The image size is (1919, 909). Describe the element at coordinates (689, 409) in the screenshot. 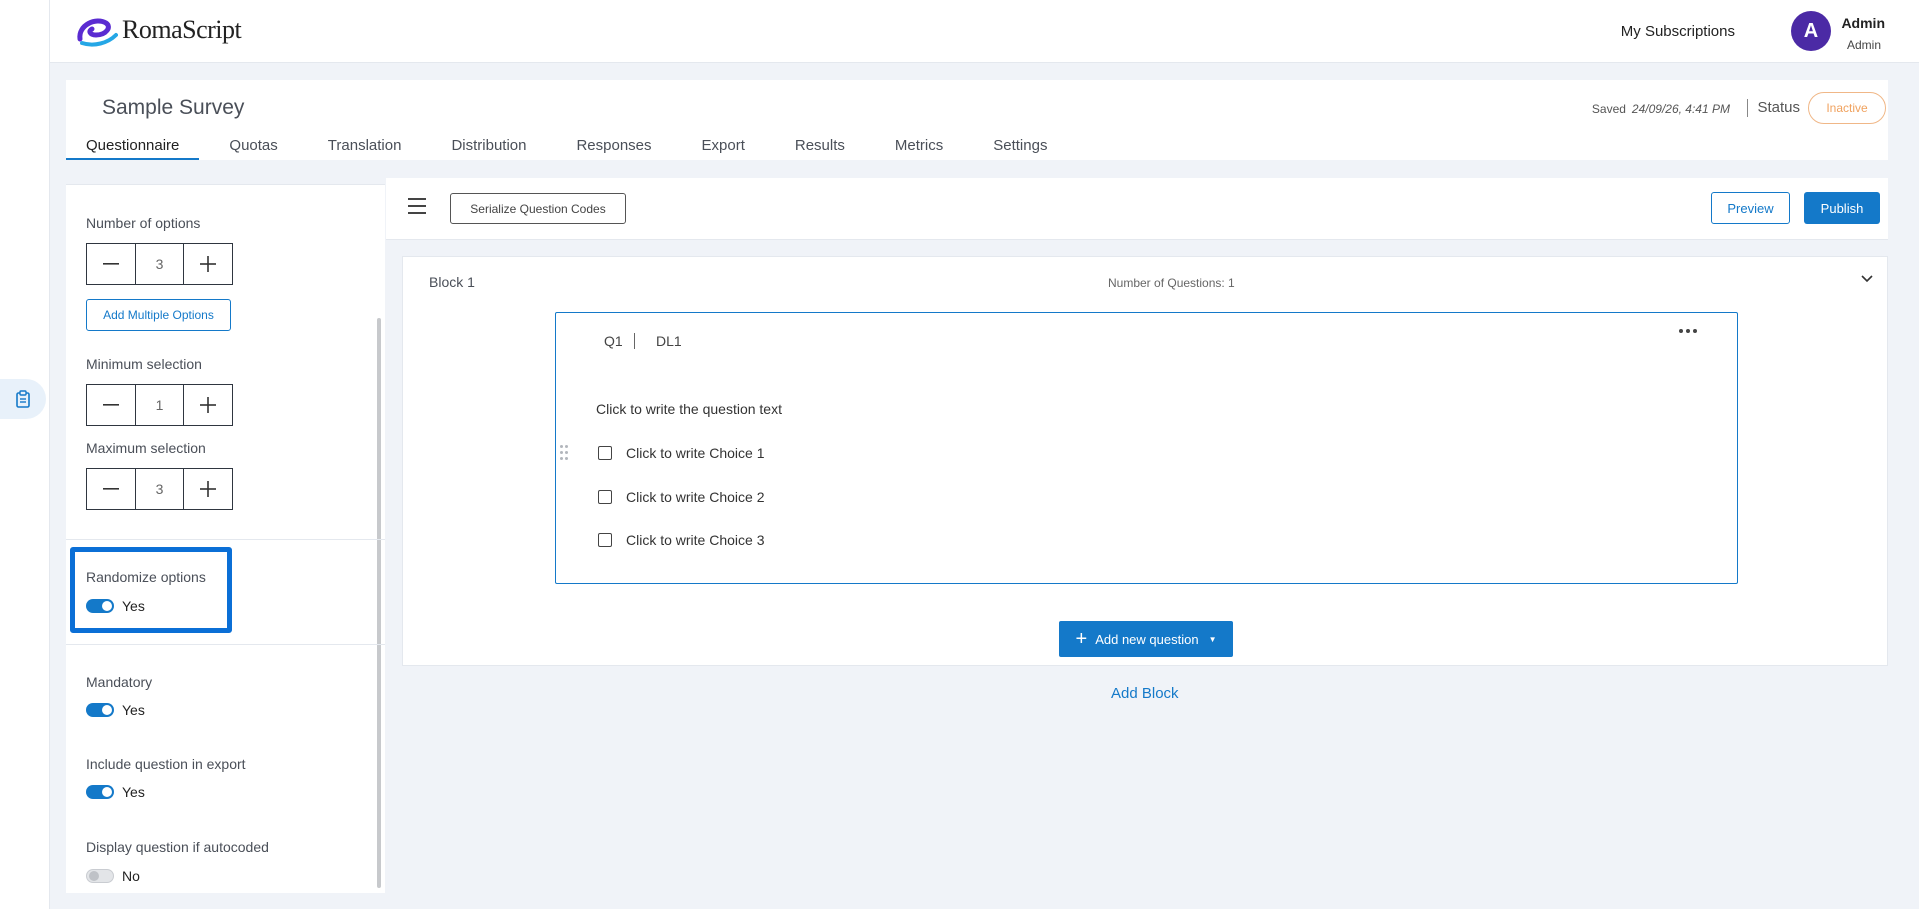

I see `question-text: Click to write the question text` at that location.